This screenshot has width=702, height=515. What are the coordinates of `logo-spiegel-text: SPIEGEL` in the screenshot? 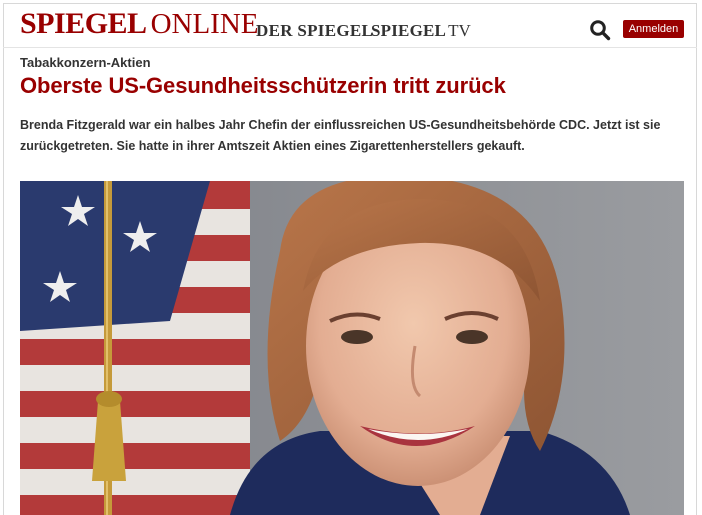 It's located at (83, 23).